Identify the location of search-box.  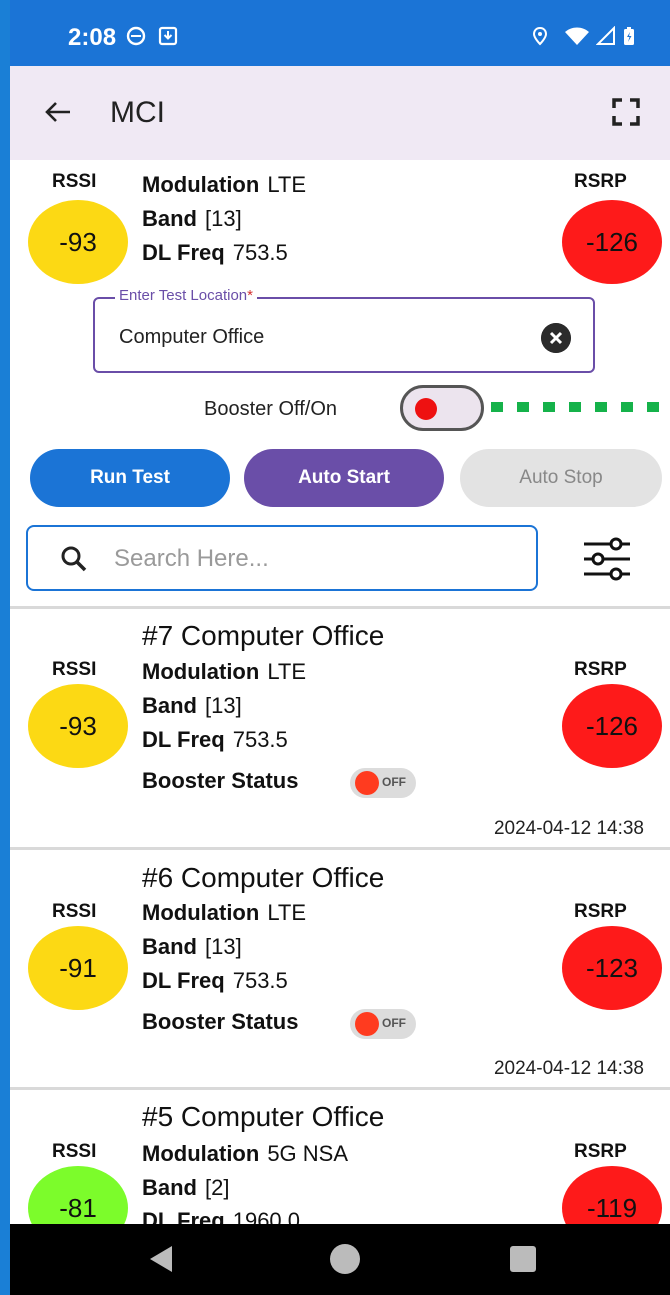
(282, 558).